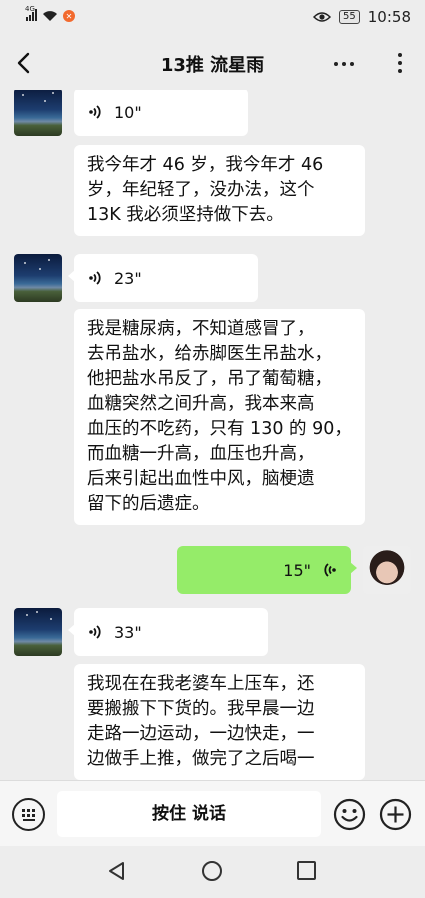 The height and width of the screenshot is (898, 425). What do you see at coordinates (168, 632) in the screenshot?
I see `voice-message: 33"` at bounding box center [168, 632].